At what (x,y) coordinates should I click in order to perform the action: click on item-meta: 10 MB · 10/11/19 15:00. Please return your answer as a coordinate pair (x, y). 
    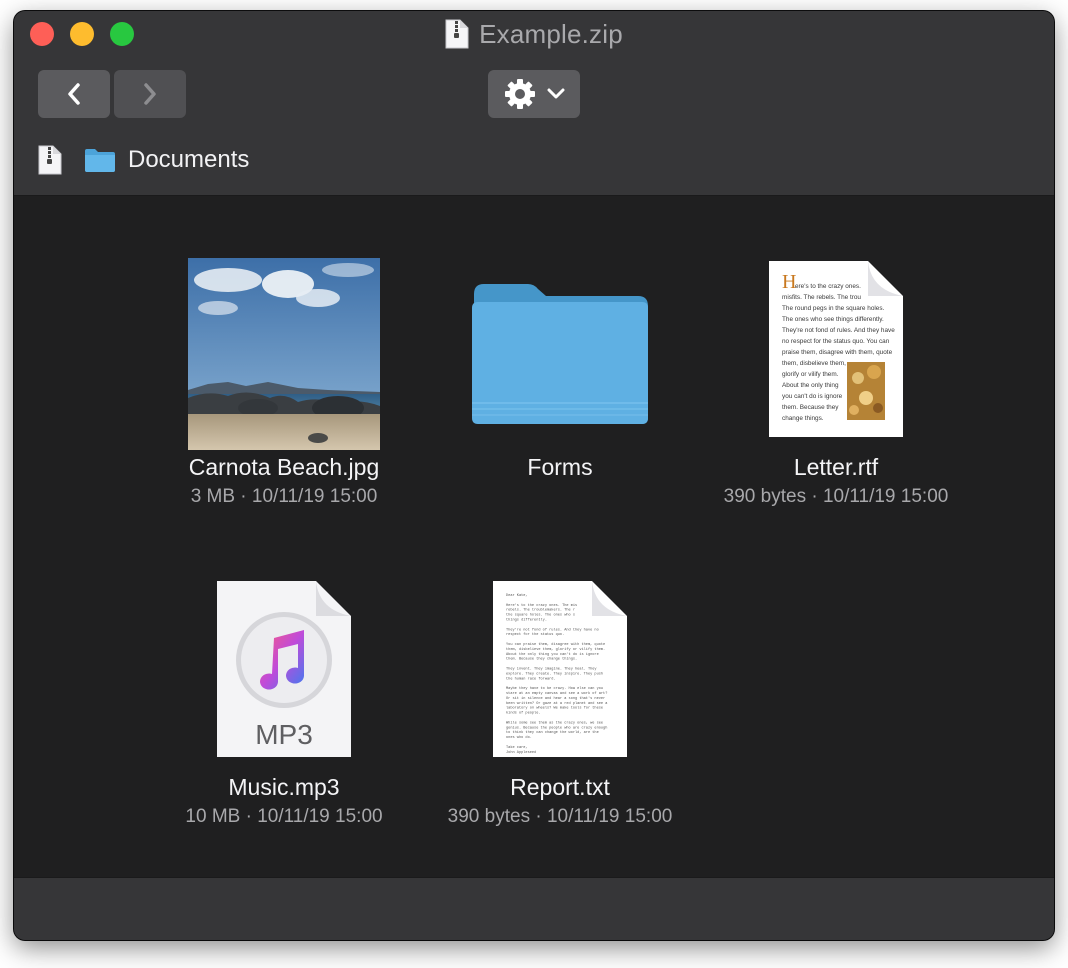
    Looking at the image, I should click on (284, 816).